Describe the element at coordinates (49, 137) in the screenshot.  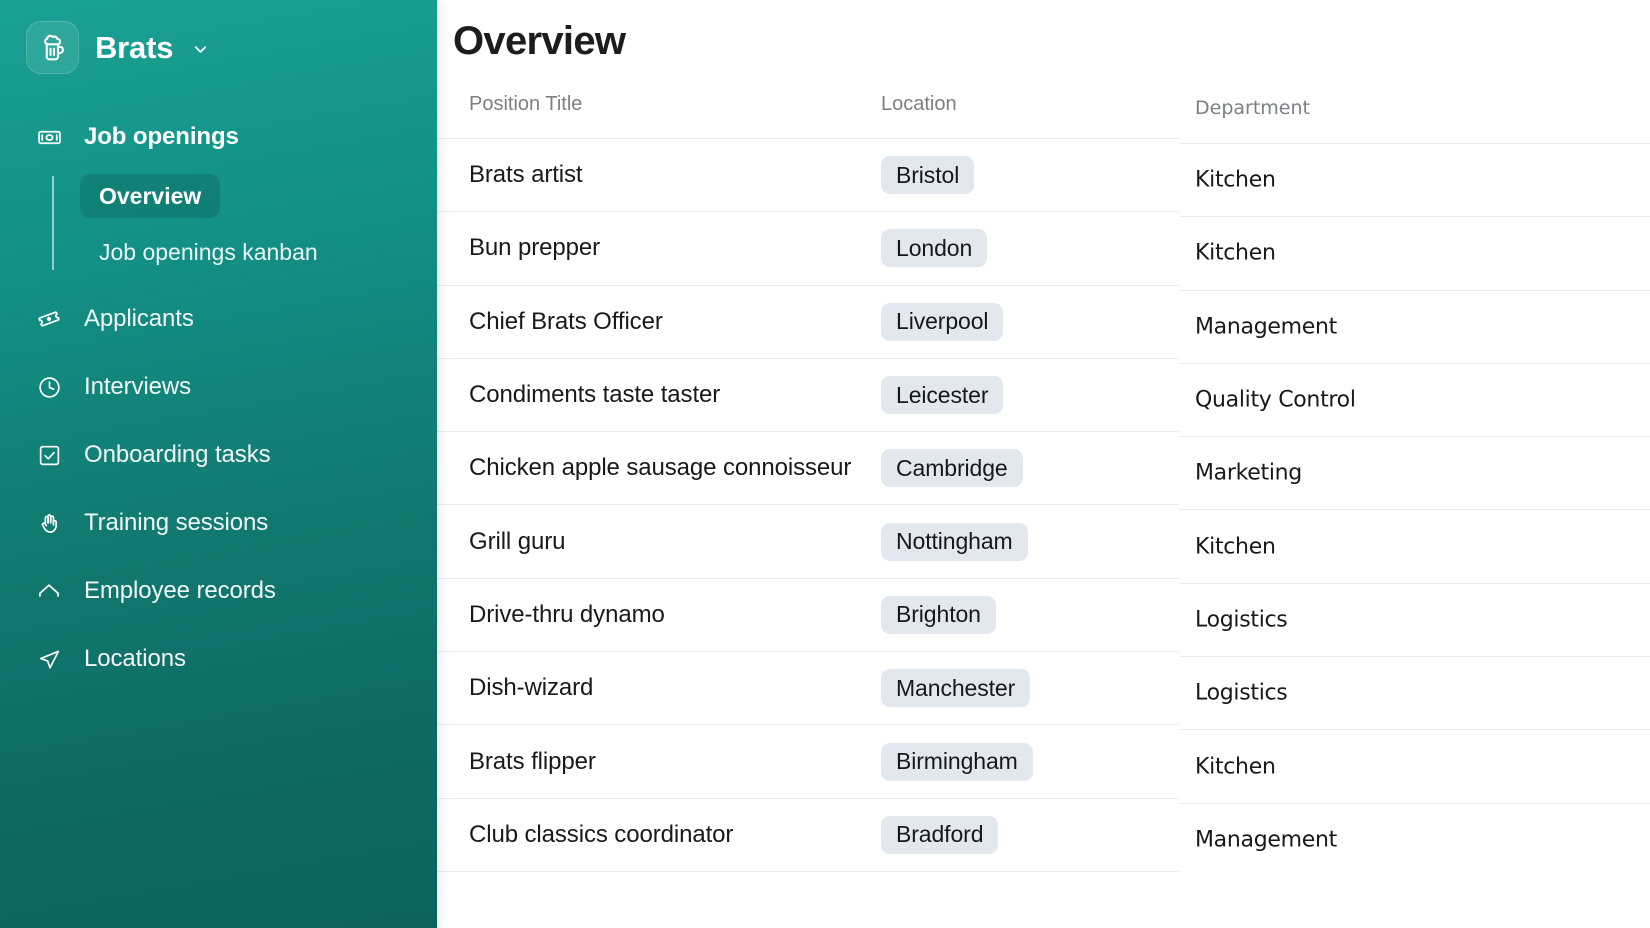
I see `banknote-icon` at that location.